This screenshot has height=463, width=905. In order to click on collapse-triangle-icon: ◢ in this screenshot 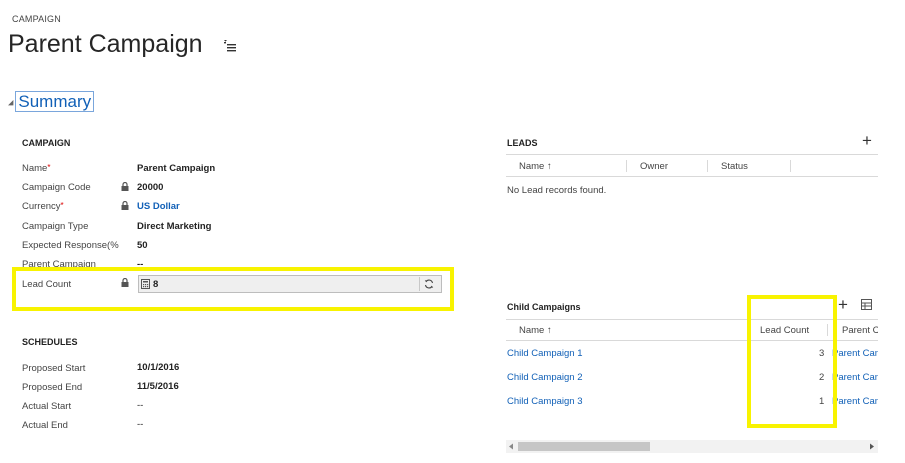, I will do `click(11, 103)`.